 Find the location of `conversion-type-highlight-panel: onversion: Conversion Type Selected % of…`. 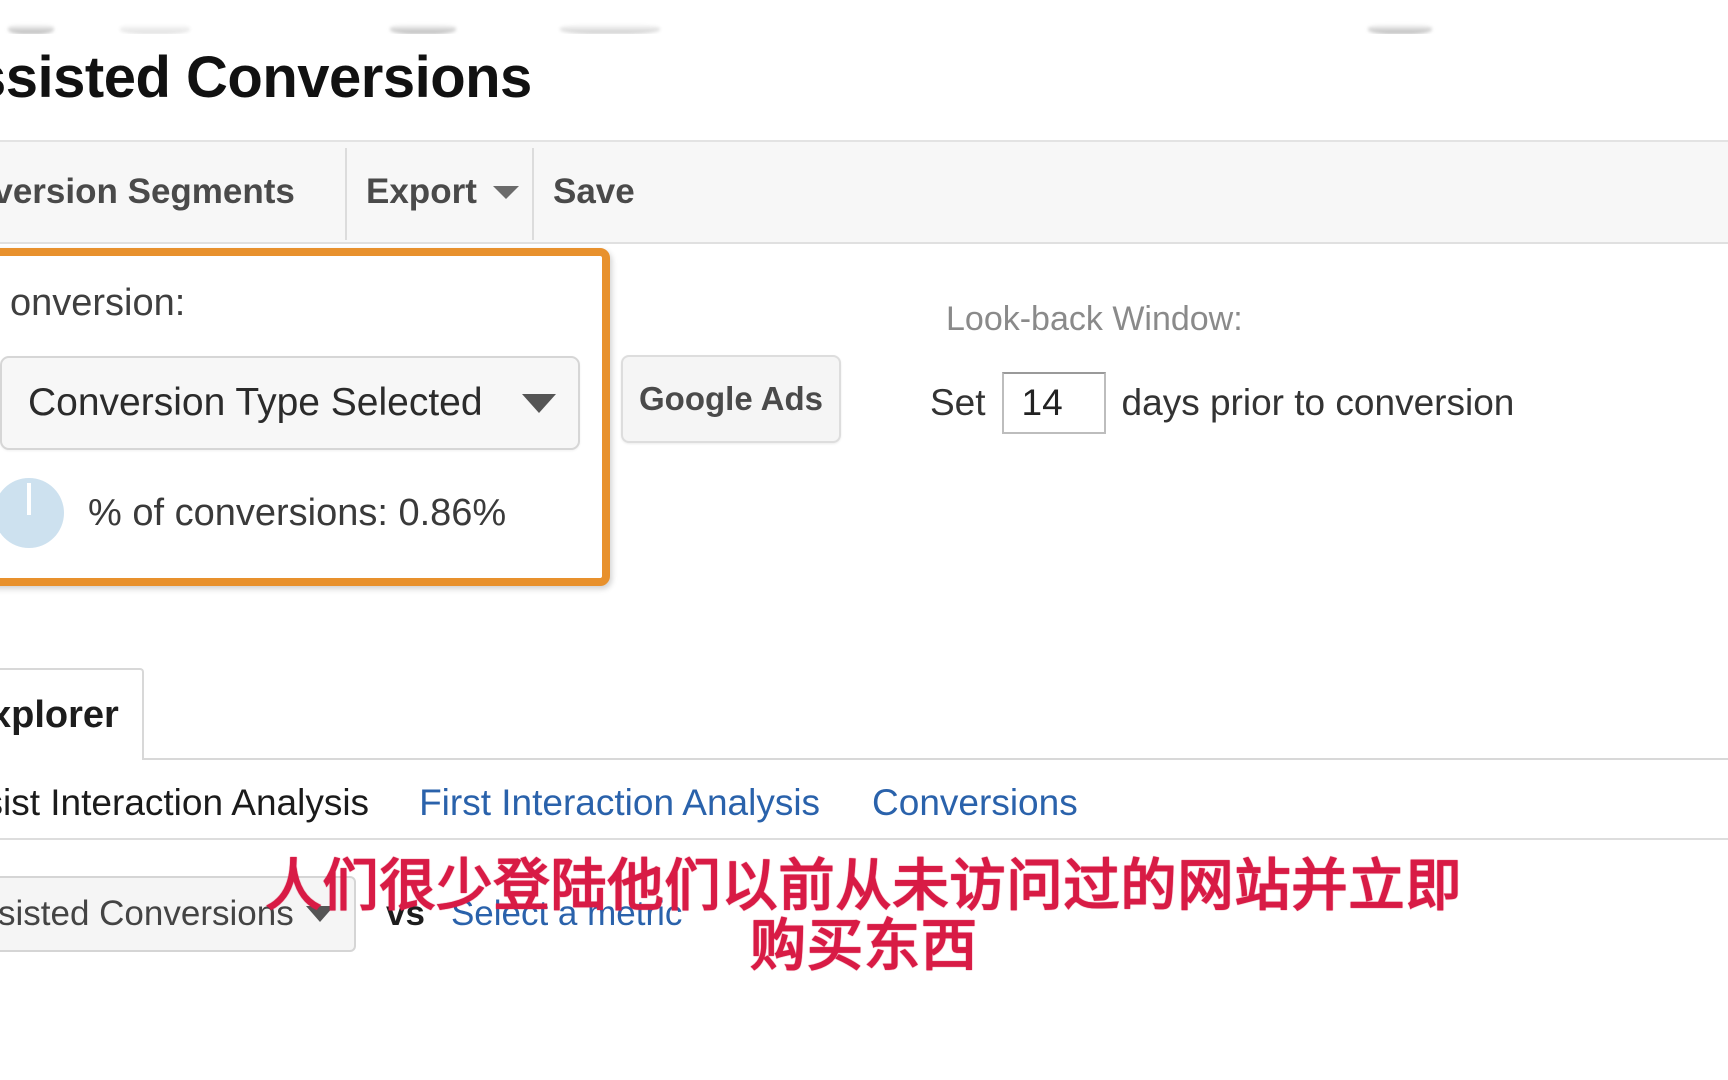

conversion-type-highlight-panel: onversion: Conversion Type Selected % of… is located at coordinates (305, 417).